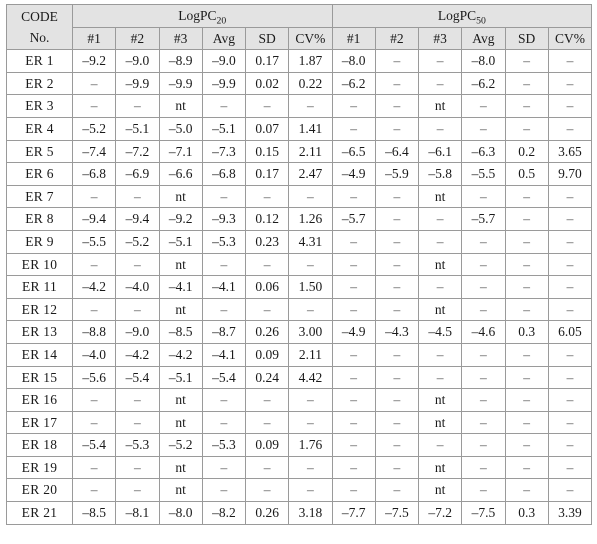 The height and width of the screenshot is (544, 597). Describe the element at coordinates (39, 196) in the screenshot. I see `row-code-cell: ER 7` at that location.